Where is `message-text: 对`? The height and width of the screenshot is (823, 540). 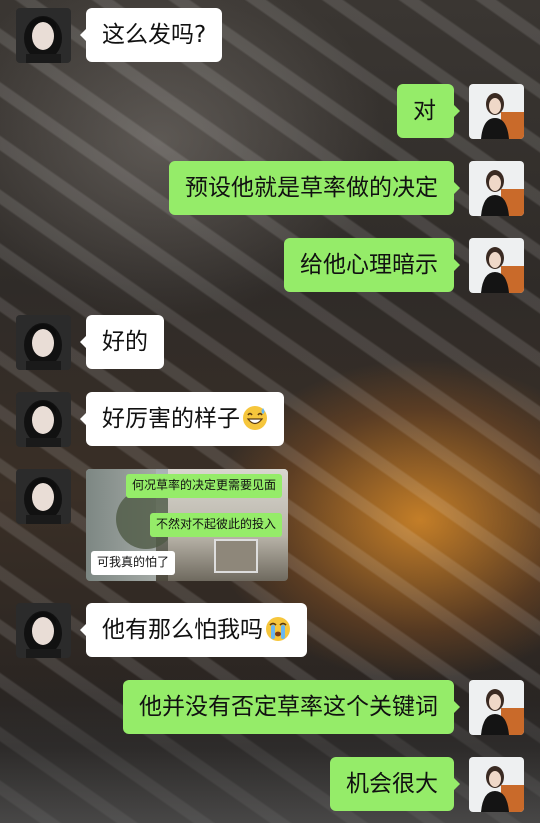
message-text: 对 is located at coordinates (424, 111).